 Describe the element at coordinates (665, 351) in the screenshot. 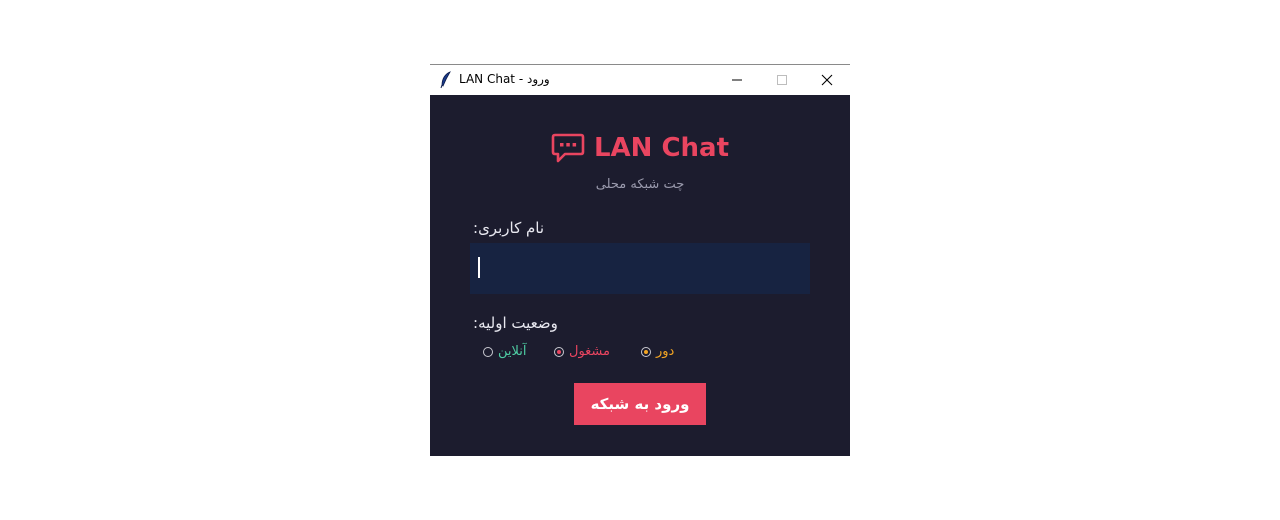

I see `status-away-label: دور` at that location.